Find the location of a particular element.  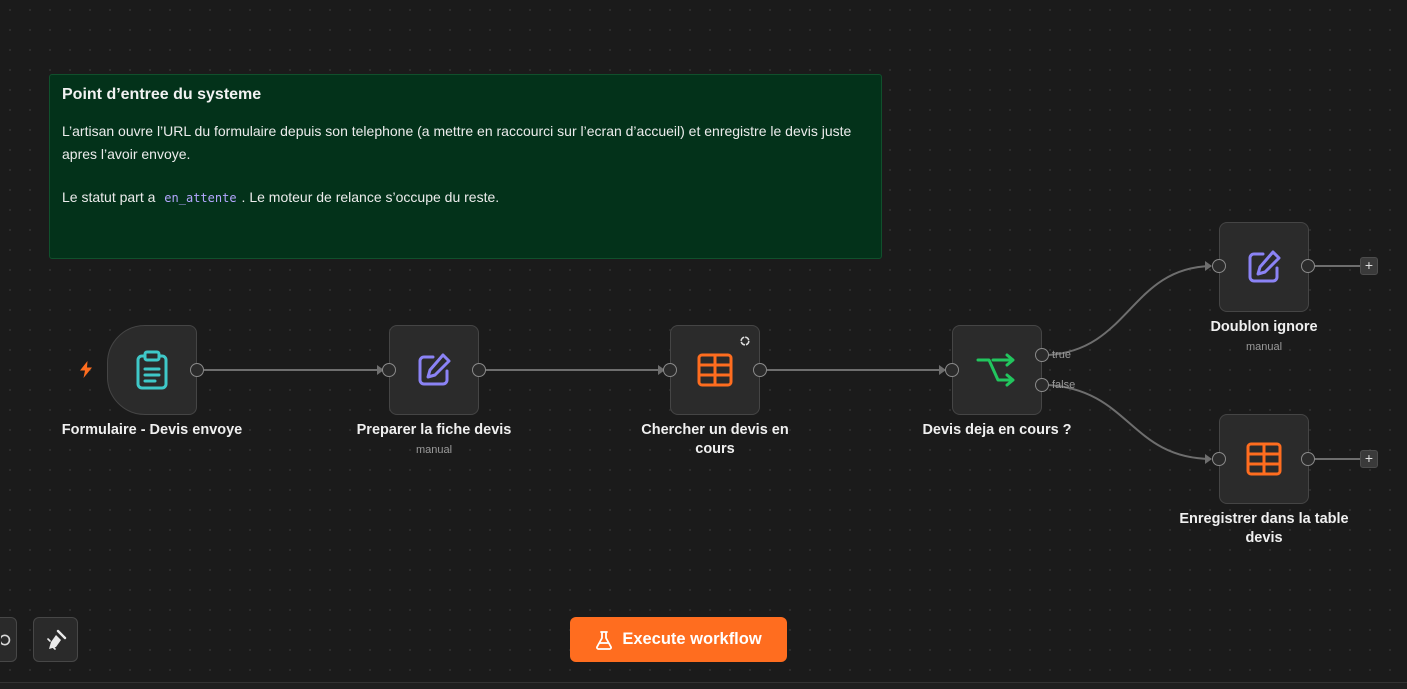

execute-workflow-button: Execute workflow is located at coordinates (678, 639).